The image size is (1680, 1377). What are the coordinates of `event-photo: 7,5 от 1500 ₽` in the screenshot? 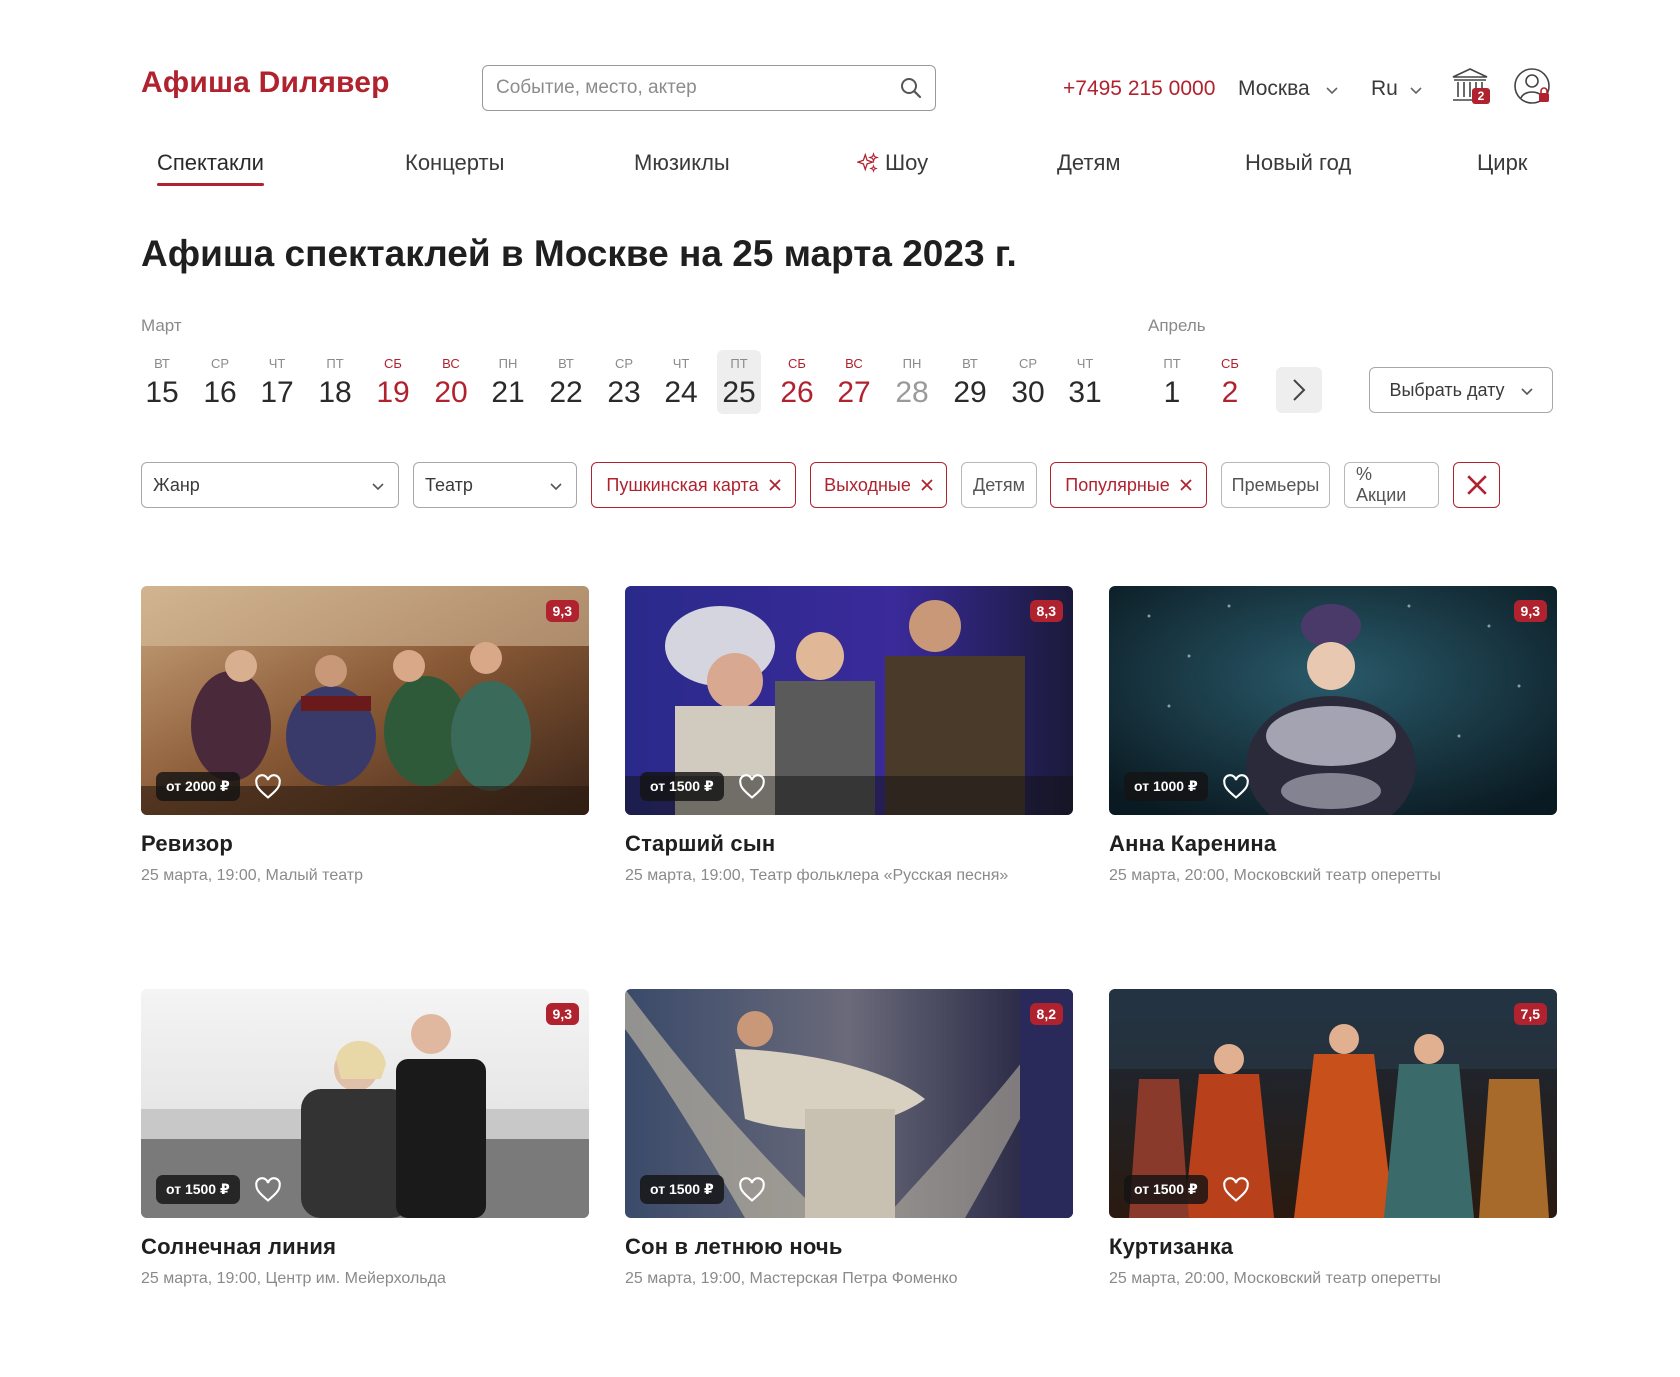 It's located at (1333, 1103).